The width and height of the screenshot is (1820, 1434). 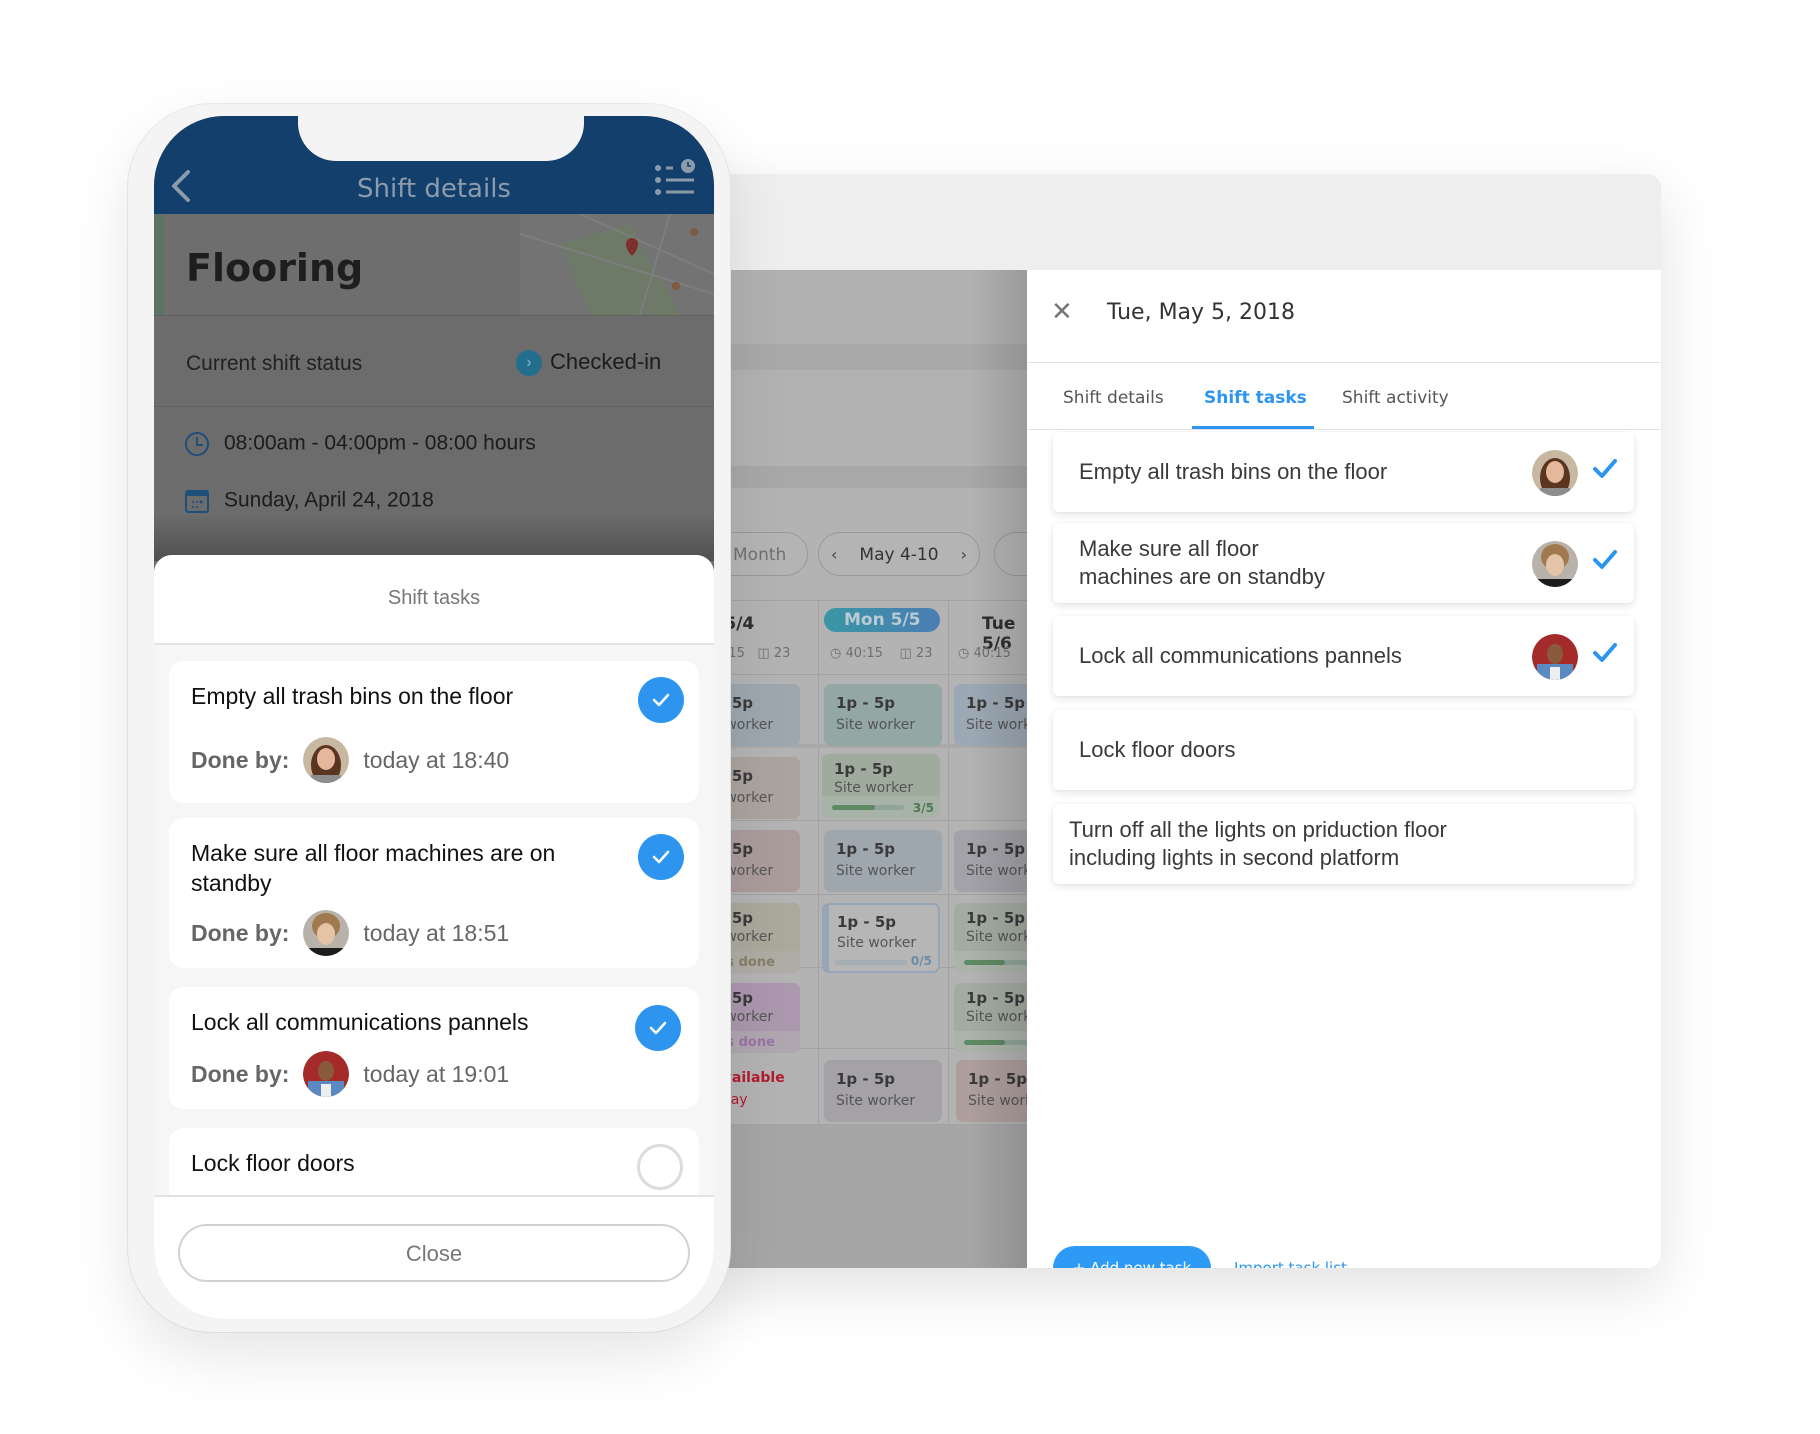 What do you see at coordinates (436, 1073) in the screenshot?
I see `done-time: today at 19:01` at bounding box center [436, 1073].